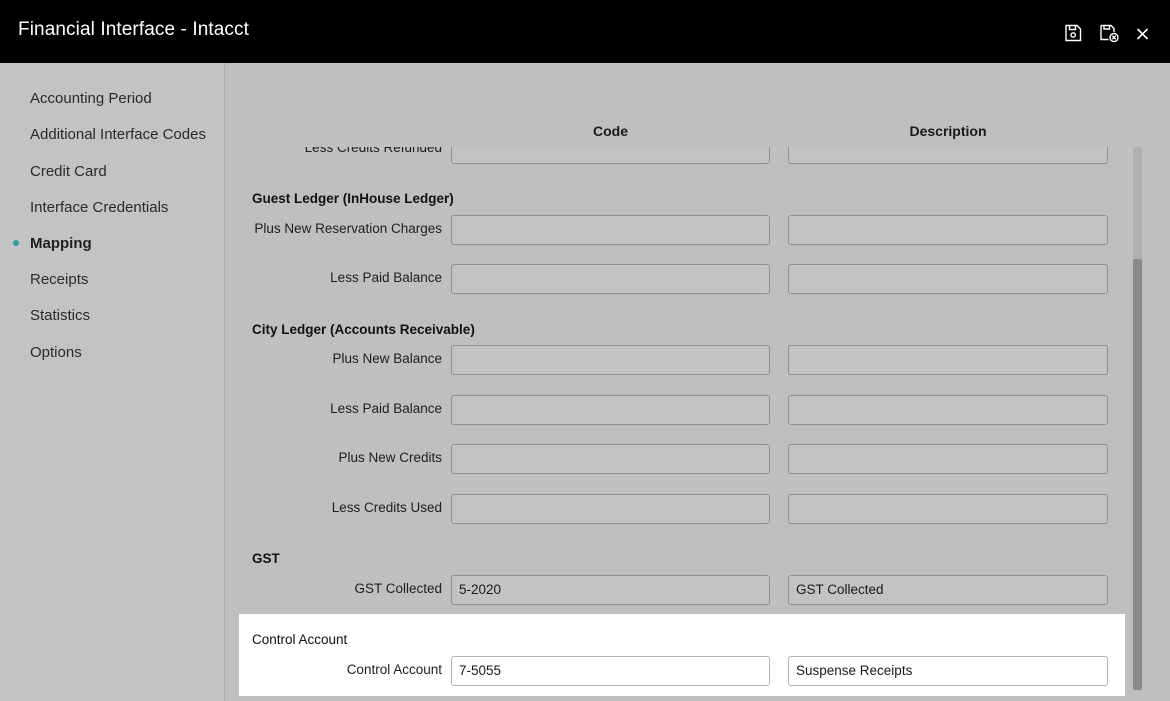  What do you see at coordinates (398, 588) in the screenshot?
I see `row-label: GST Collected` at bounding box center [398, 588].